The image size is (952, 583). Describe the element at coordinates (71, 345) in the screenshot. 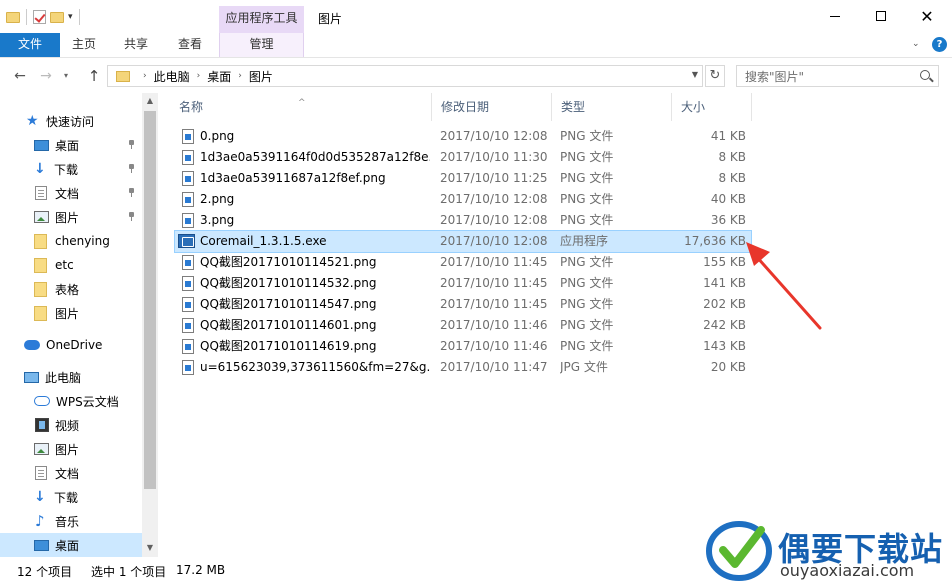

I see `nav-item-onedrive: OneDrive` at that location.